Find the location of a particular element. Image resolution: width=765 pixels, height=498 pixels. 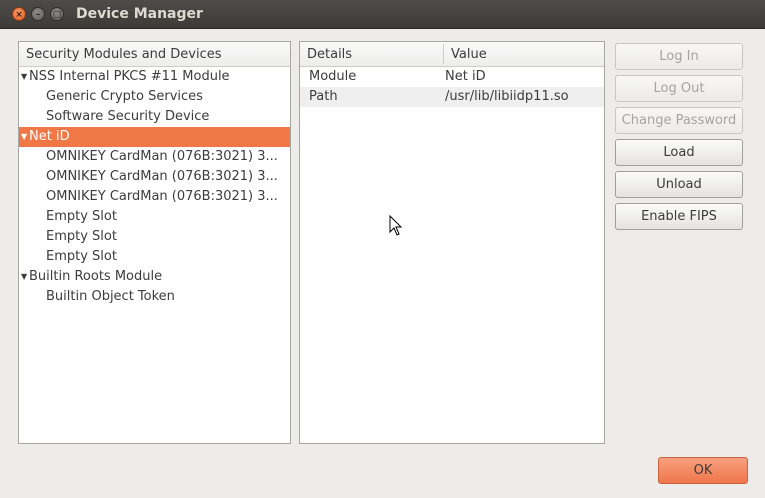

change-password-button: Change Password is located at coordinates (679, 120).